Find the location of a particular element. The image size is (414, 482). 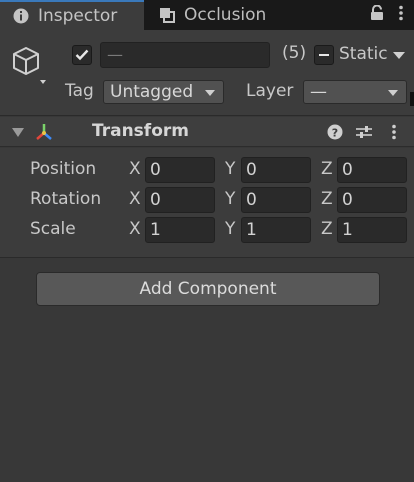

layer-dropdown-value: — is located at coordinates (318, 92).